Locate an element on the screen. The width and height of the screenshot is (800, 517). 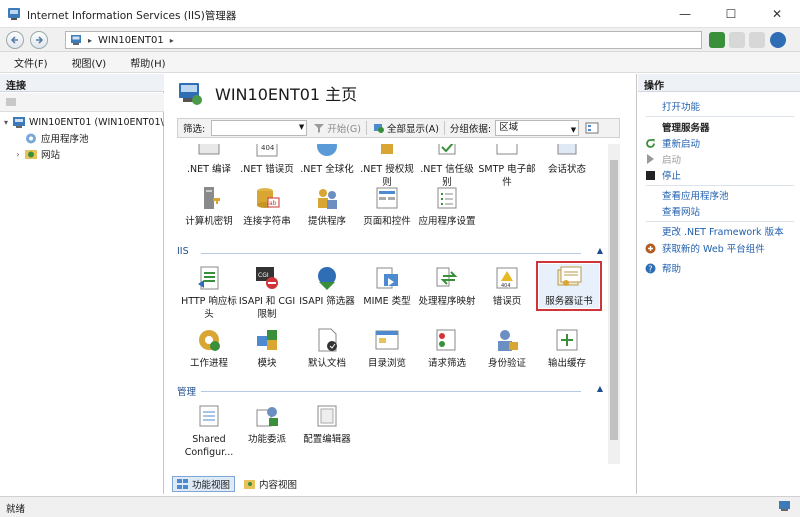
feature-label: .NET 全球化 is located at coordinates (327, 169).